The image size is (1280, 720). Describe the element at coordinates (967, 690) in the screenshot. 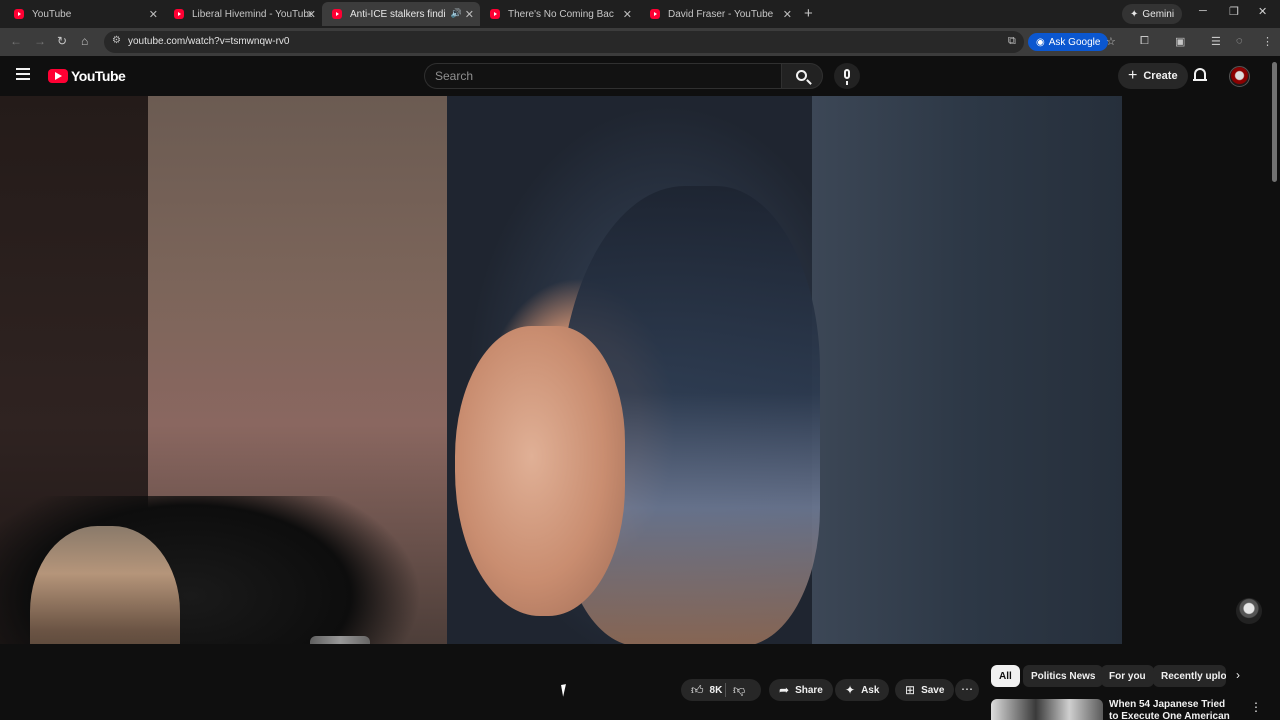

I see `more-icon: ⋯` at that location.